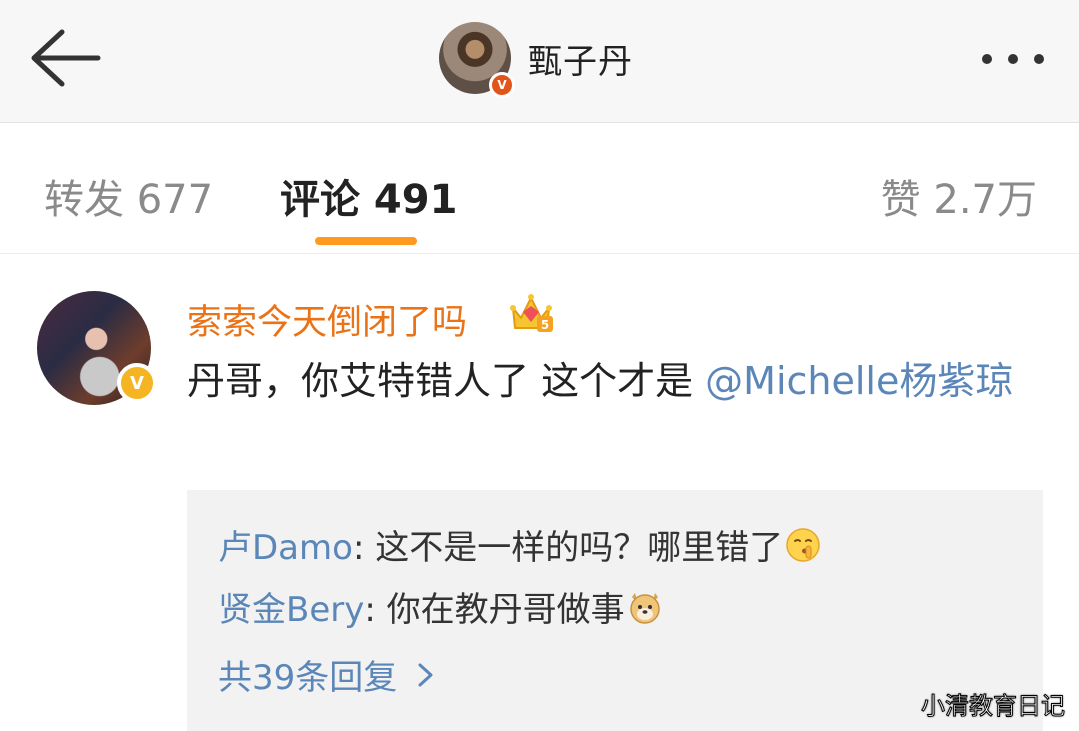  Describe the element at coordinates (545, 325) in the screenshot. I see `svg-text: 5` at that location.